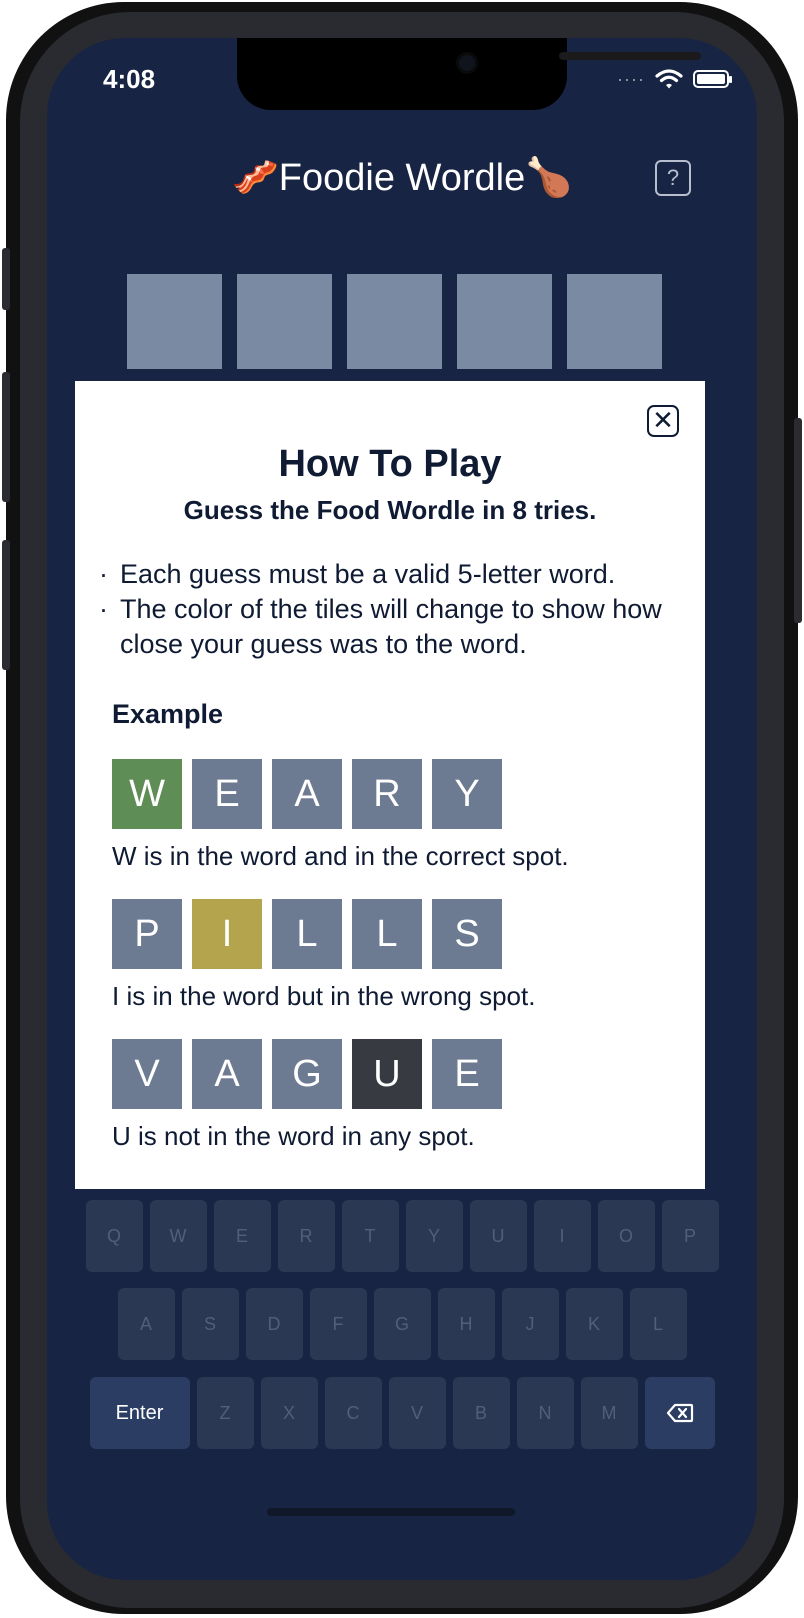 The image size is (804, 1618). Describe the element at coordinates (274, 1324) in the screenshot. I see `key-d: D` at that location.